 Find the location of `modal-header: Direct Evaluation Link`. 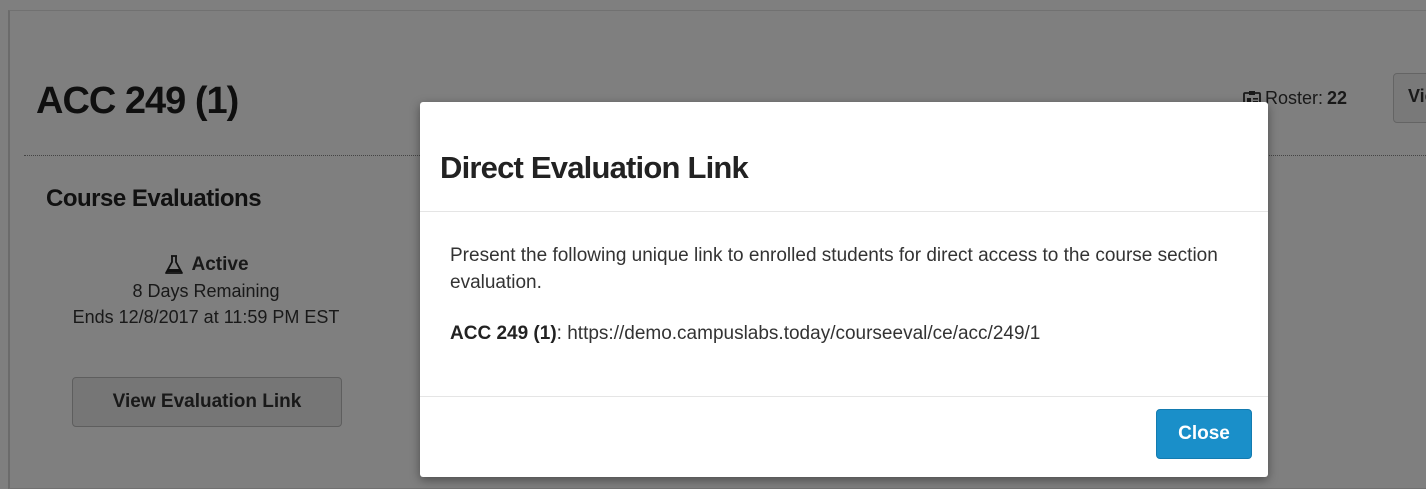

modal-header: Direct Evaluation Link is located at coordinates (844, 157).